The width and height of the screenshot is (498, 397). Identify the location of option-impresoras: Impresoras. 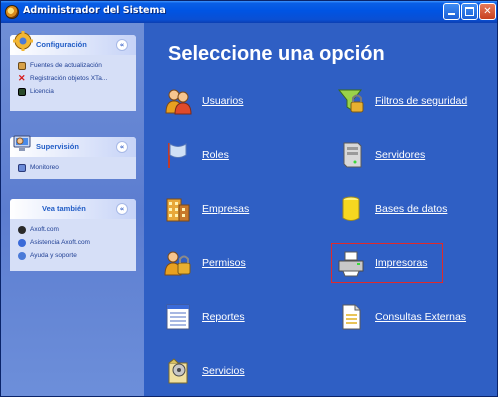
(387, 263).